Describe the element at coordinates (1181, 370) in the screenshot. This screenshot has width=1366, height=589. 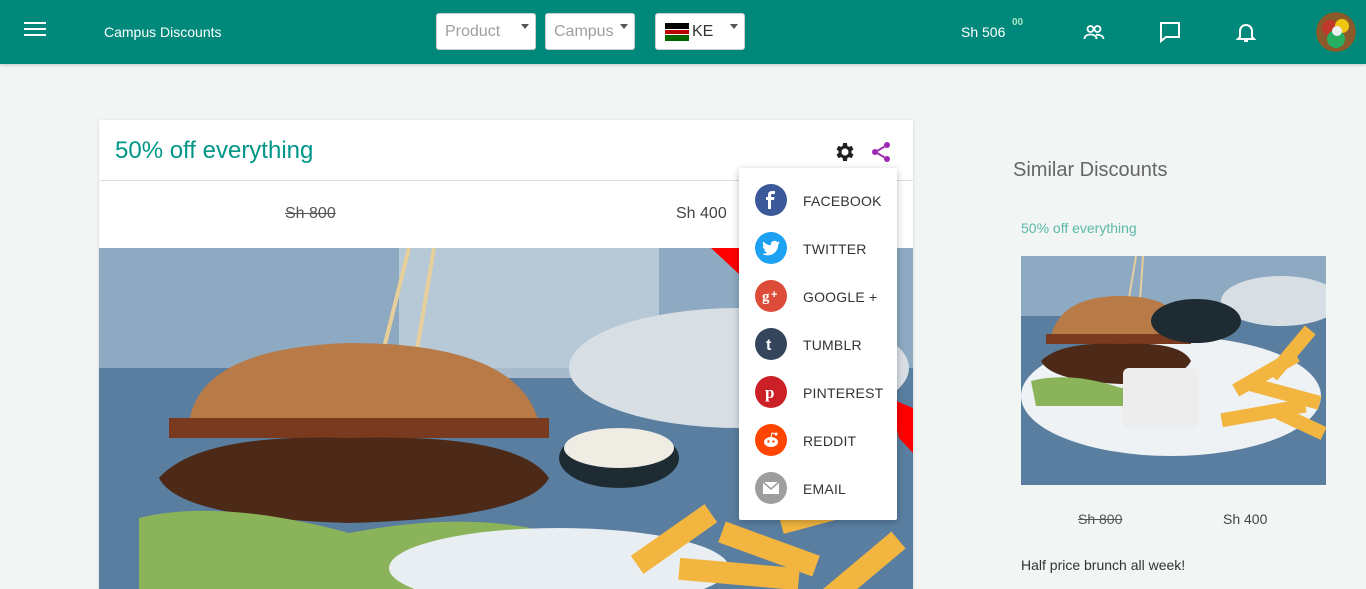
I see `similar-item-image` at that location.